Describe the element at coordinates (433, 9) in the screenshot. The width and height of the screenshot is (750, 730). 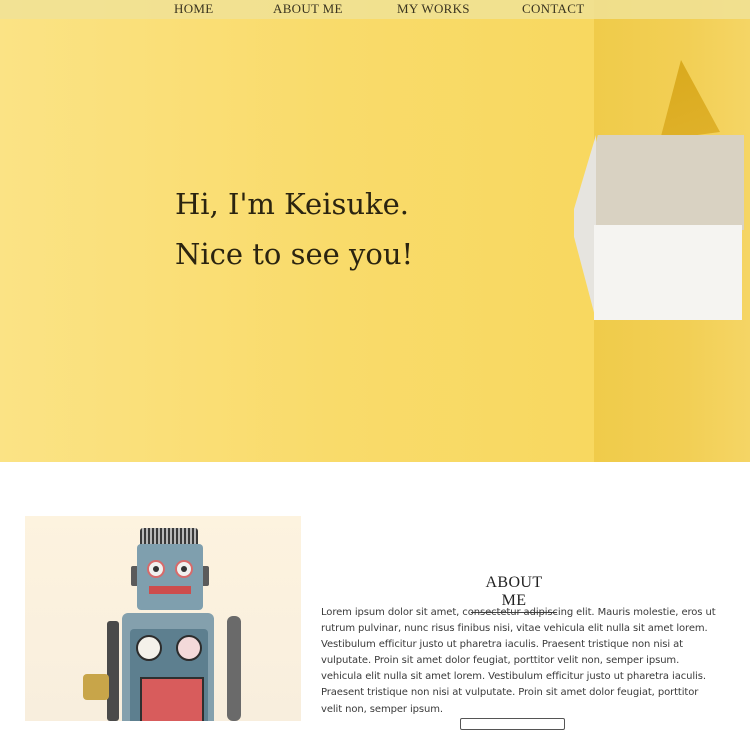
I see `nav-item-my-works: MY WORKS` at that location.